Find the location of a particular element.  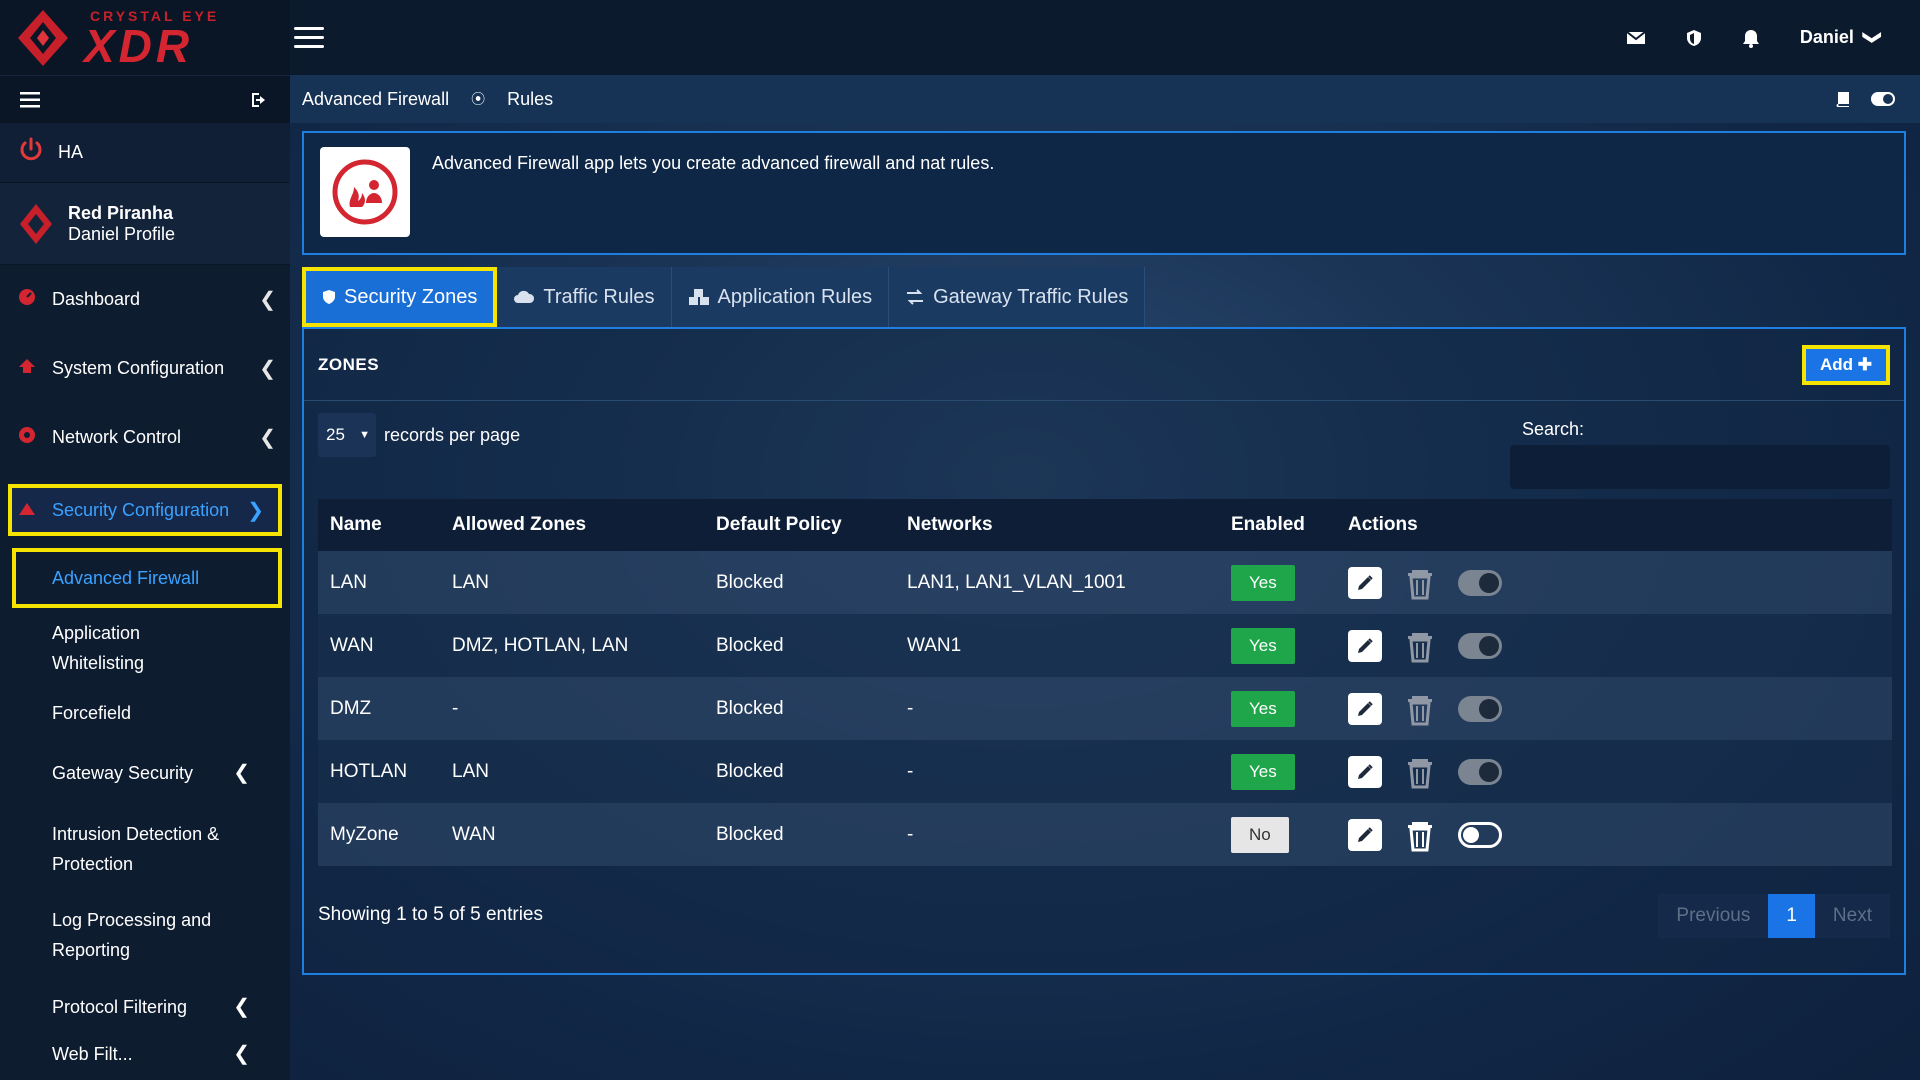

user-name: Daniel is located at coordinates (1826, 37).